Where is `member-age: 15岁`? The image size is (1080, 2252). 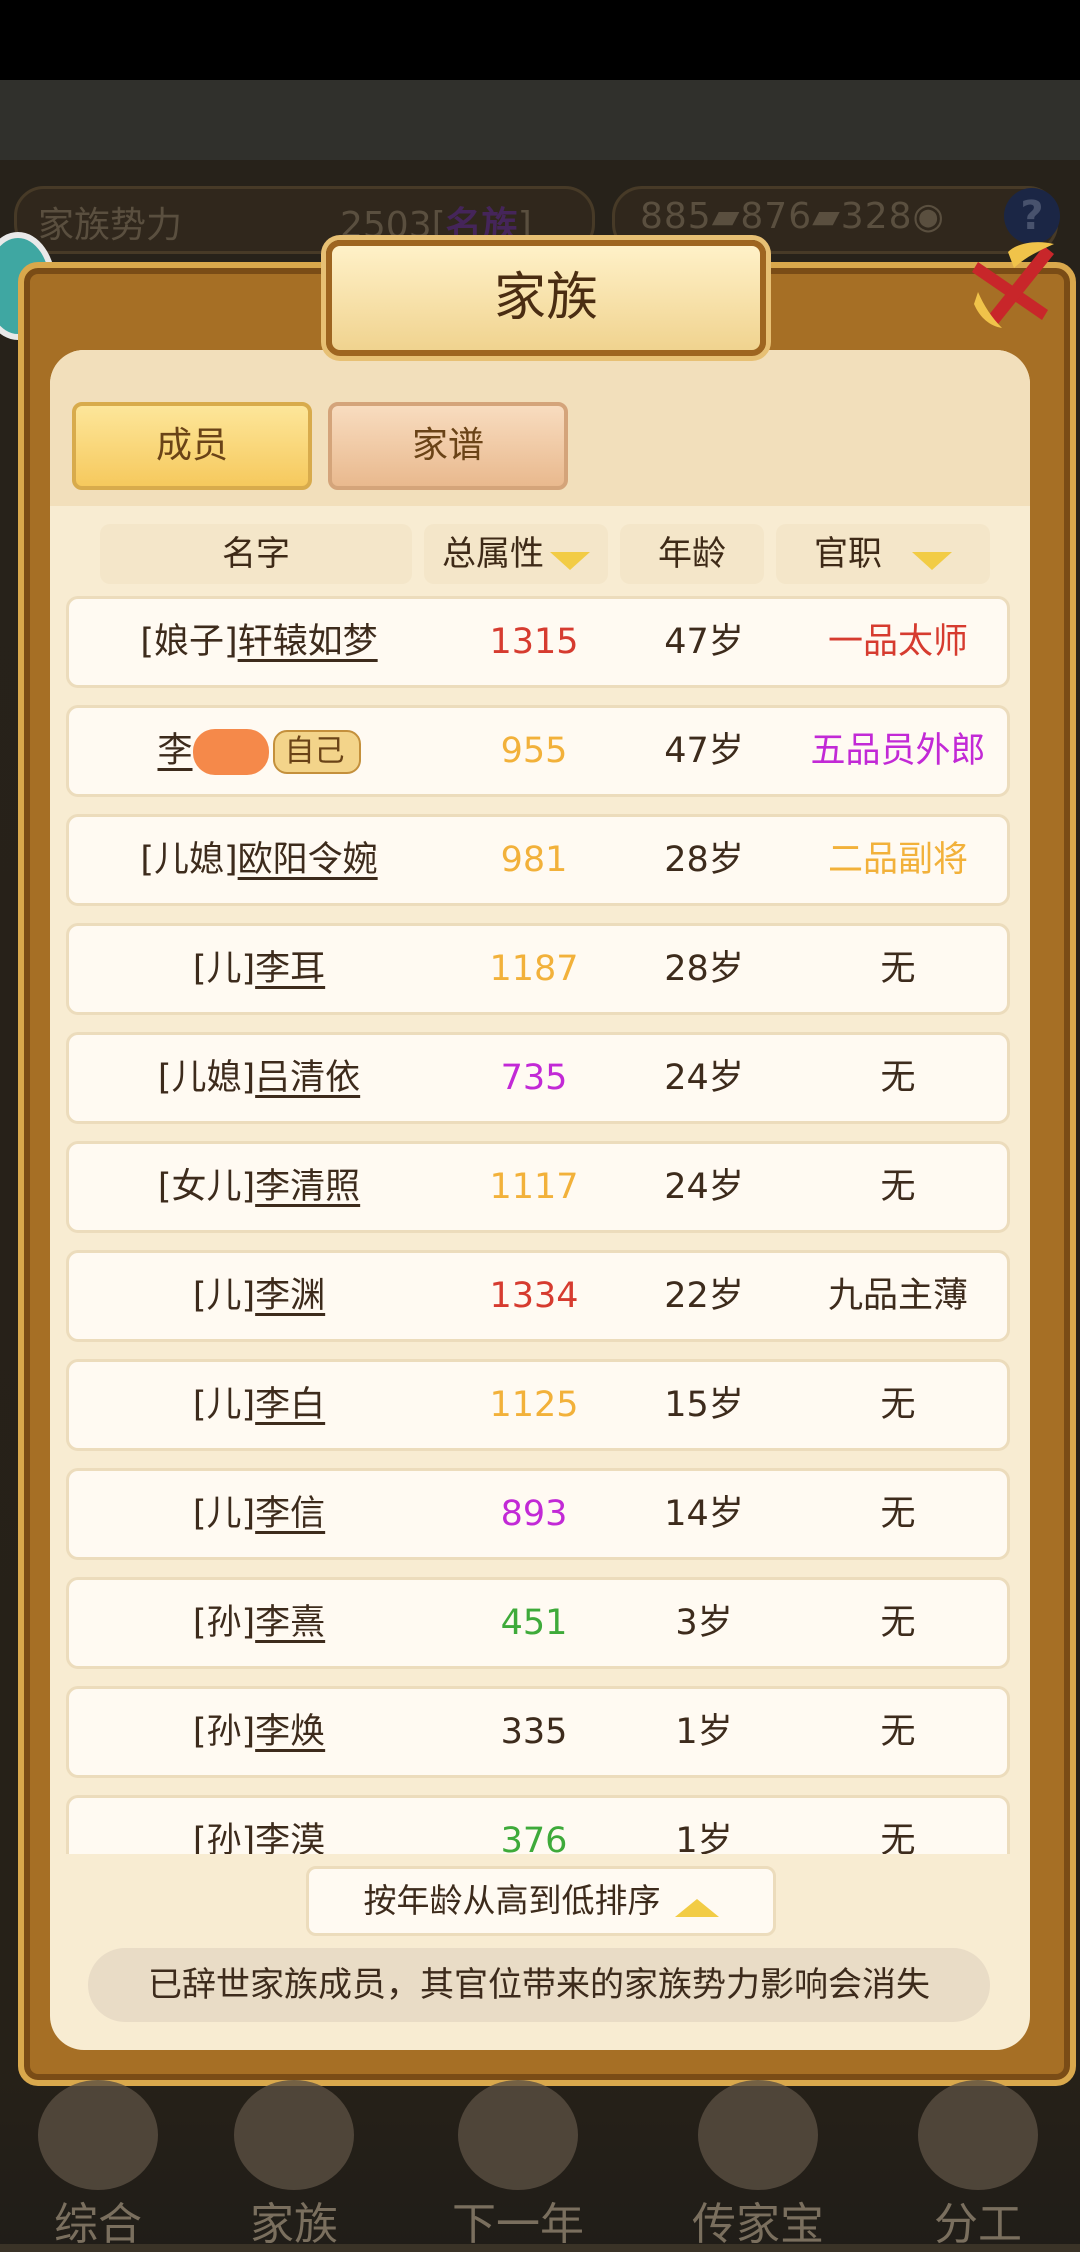 member-age: 15岁 is located at coordinates (704, 1405).